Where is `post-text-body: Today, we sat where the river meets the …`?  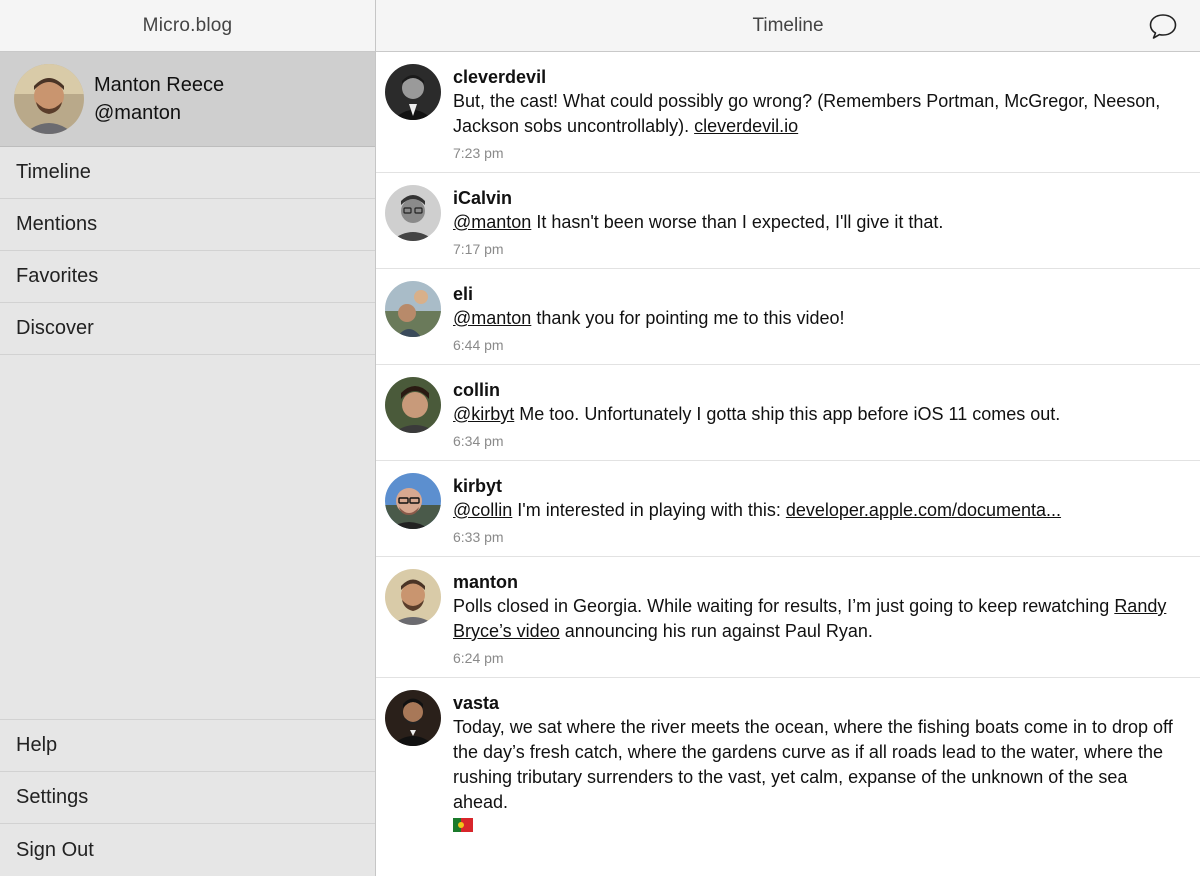 post-text-body: Today, we sat where the river meets the … is located at coordinates (813, 764).